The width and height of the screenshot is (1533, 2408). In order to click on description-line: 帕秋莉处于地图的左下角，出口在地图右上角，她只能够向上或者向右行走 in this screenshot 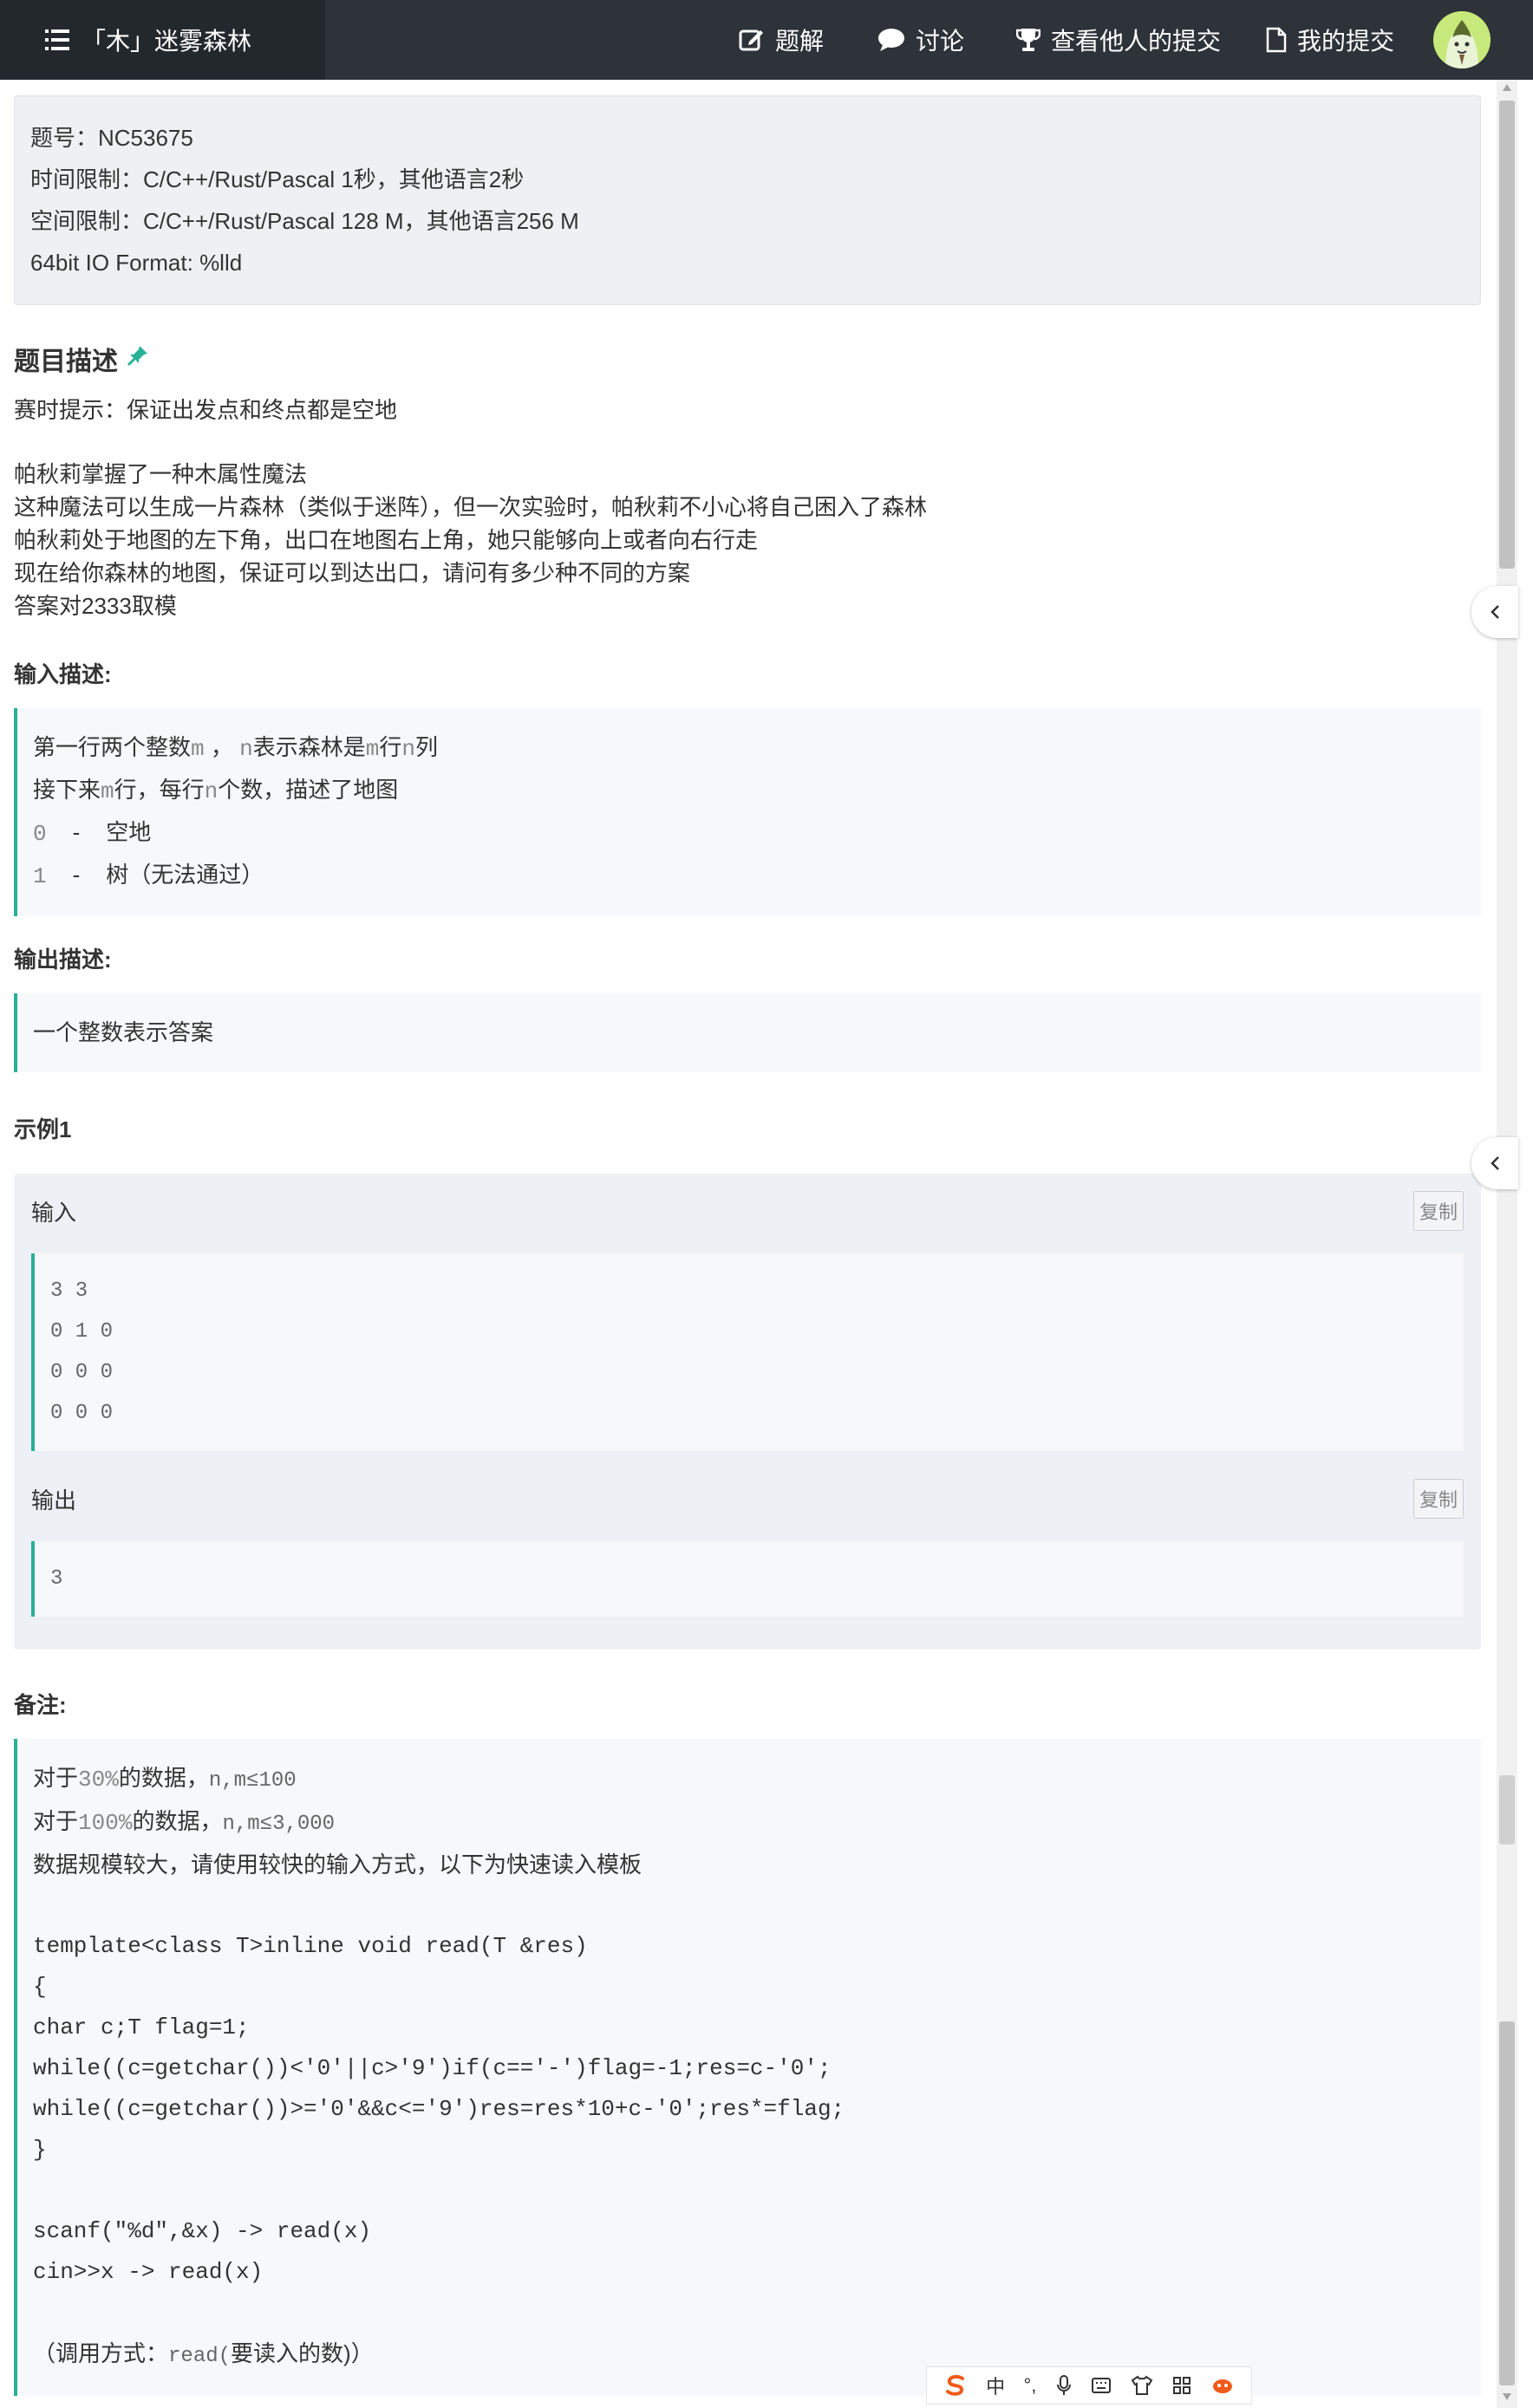, I will do `click(386, 540)`.